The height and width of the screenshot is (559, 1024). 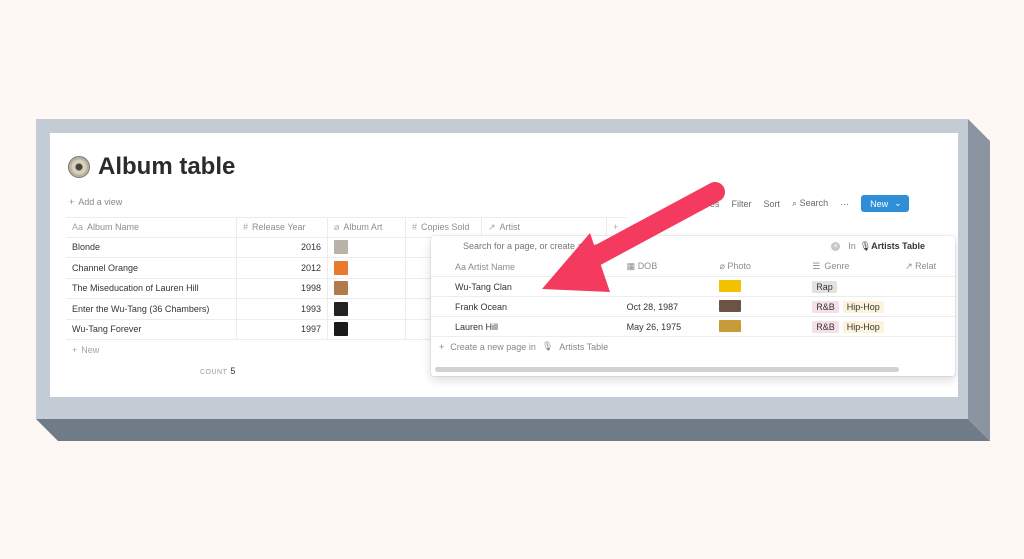 I want to click on calendar-icon: ▦, so click(x=631, y=266).